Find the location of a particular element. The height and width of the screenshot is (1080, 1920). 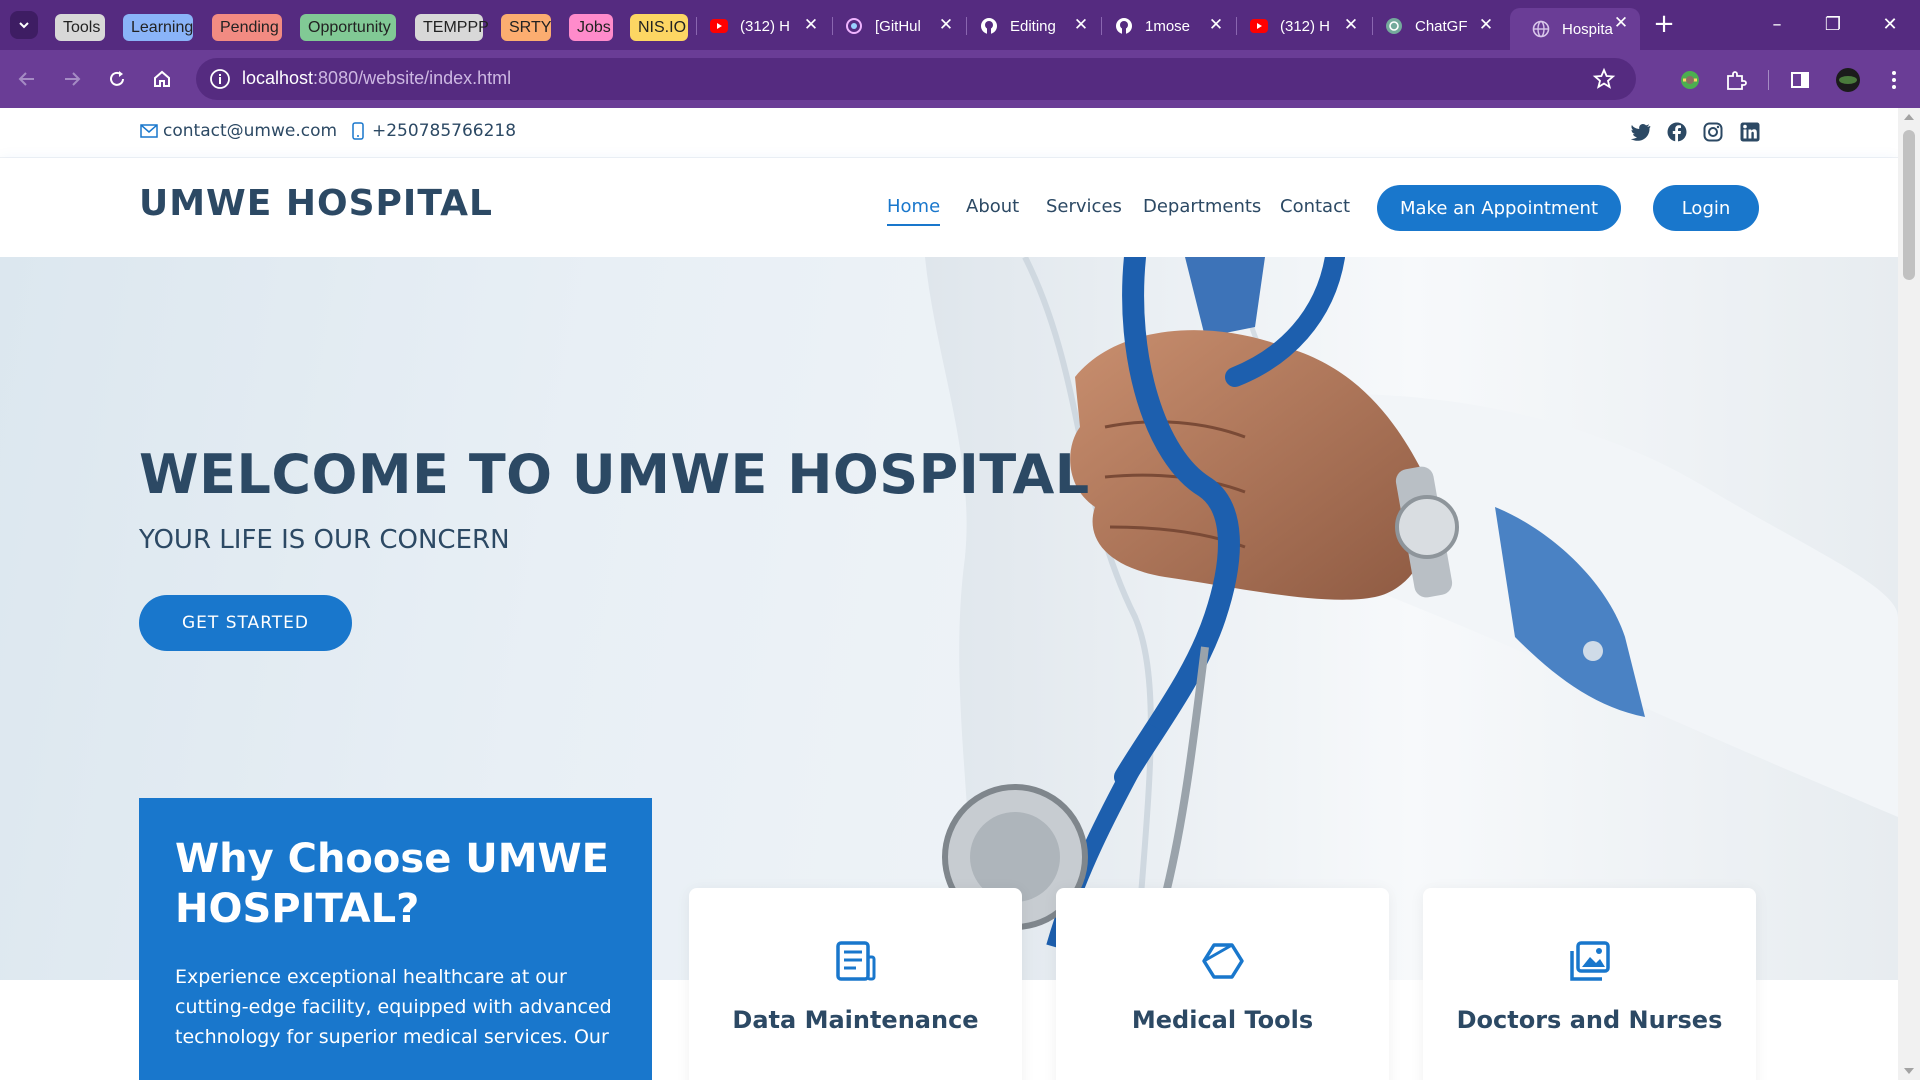

globe-icon is located at coordinates (1541, 29).